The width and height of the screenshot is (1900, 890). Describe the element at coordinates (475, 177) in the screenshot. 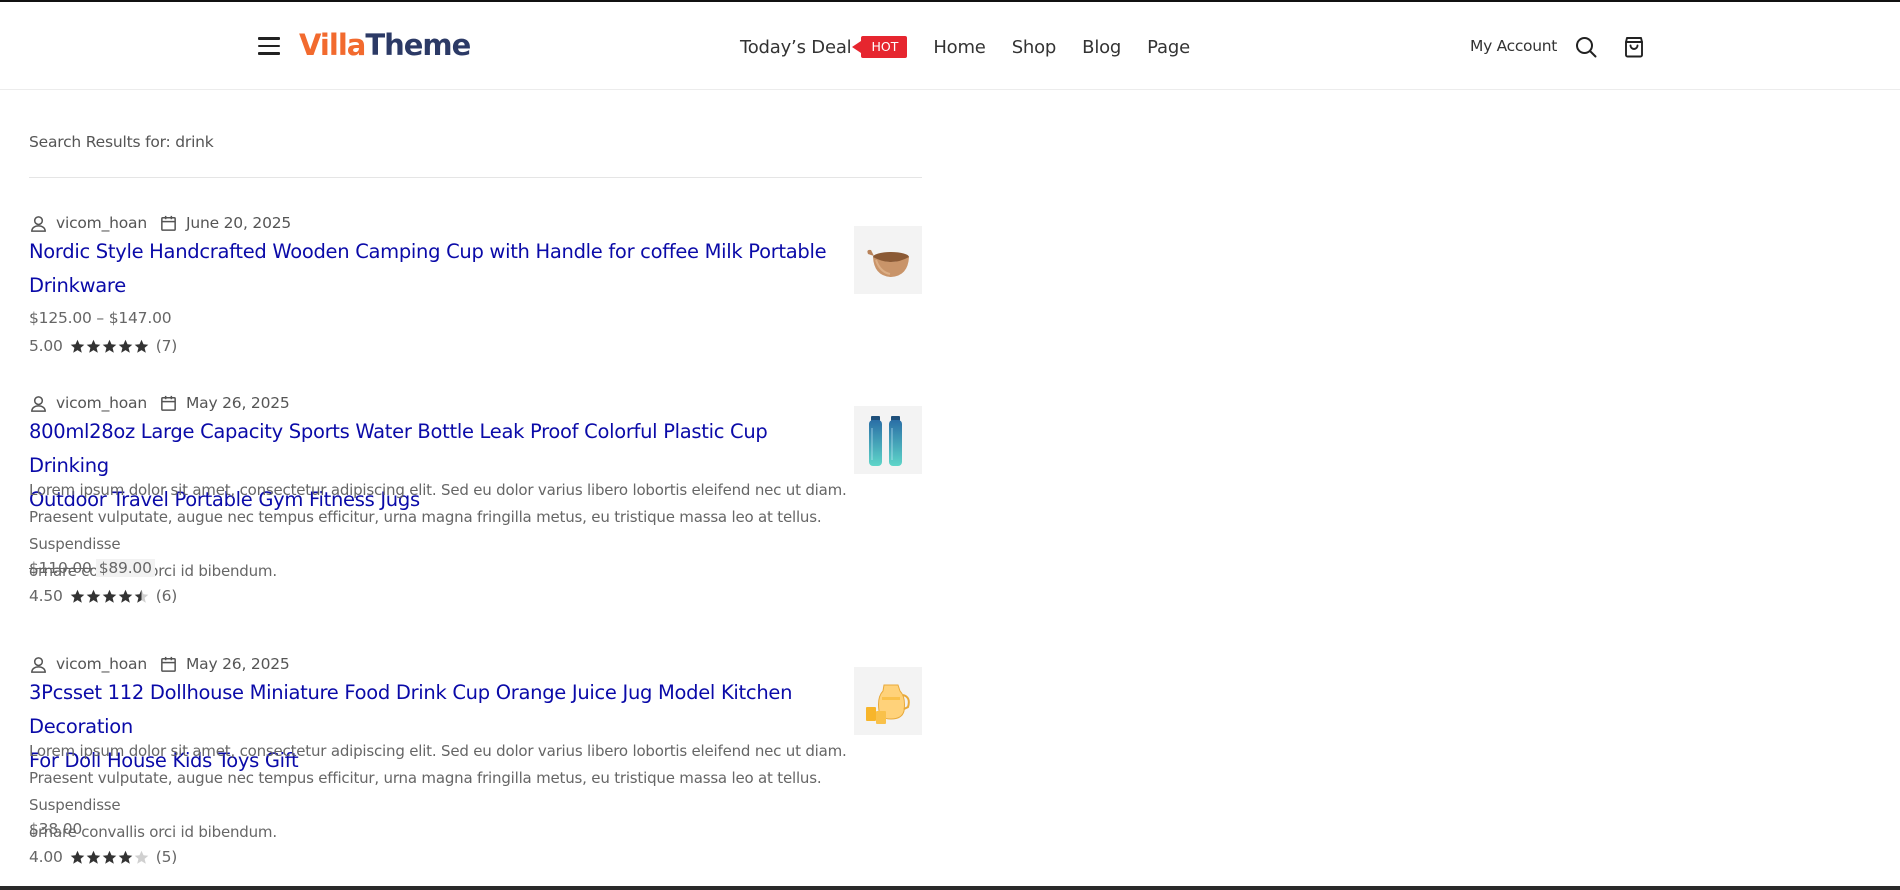

I see `divider` at that location.